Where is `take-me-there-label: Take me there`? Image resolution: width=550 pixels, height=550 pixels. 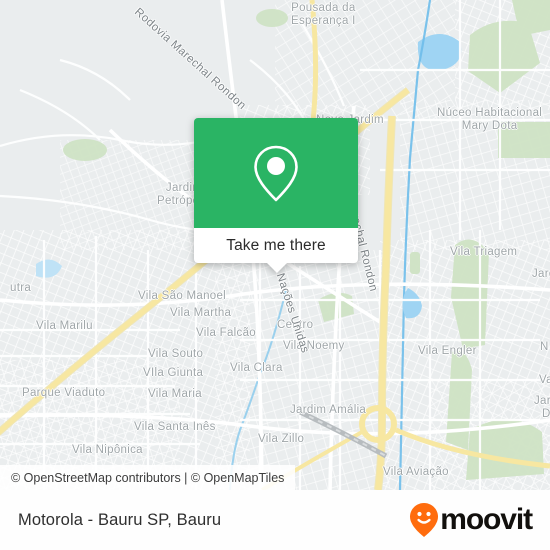 take-me-there-label: Take me there is located at coordinates (276, 245).